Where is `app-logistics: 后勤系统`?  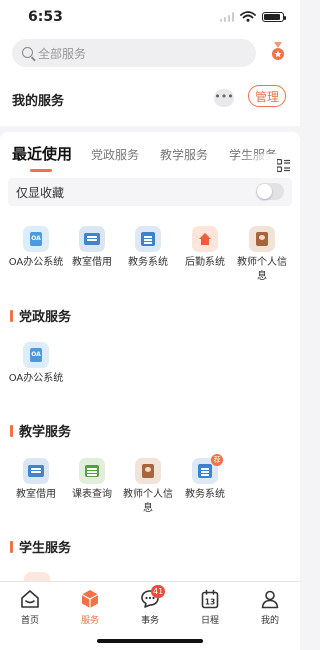
app-logistics: 后勤系统 is located at coordinates (205, 248).